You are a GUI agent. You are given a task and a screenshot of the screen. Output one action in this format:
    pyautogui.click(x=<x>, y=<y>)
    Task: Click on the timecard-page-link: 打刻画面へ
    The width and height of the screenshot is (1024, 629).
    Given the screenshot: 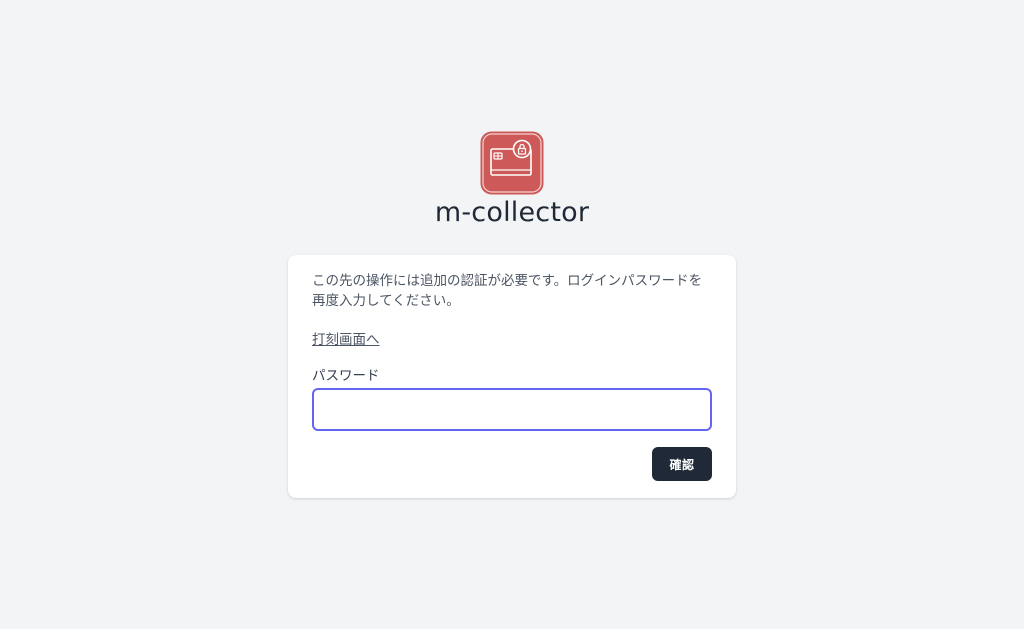 What is the action you would take?
    pyautogui.click(x=346, y=340)
    